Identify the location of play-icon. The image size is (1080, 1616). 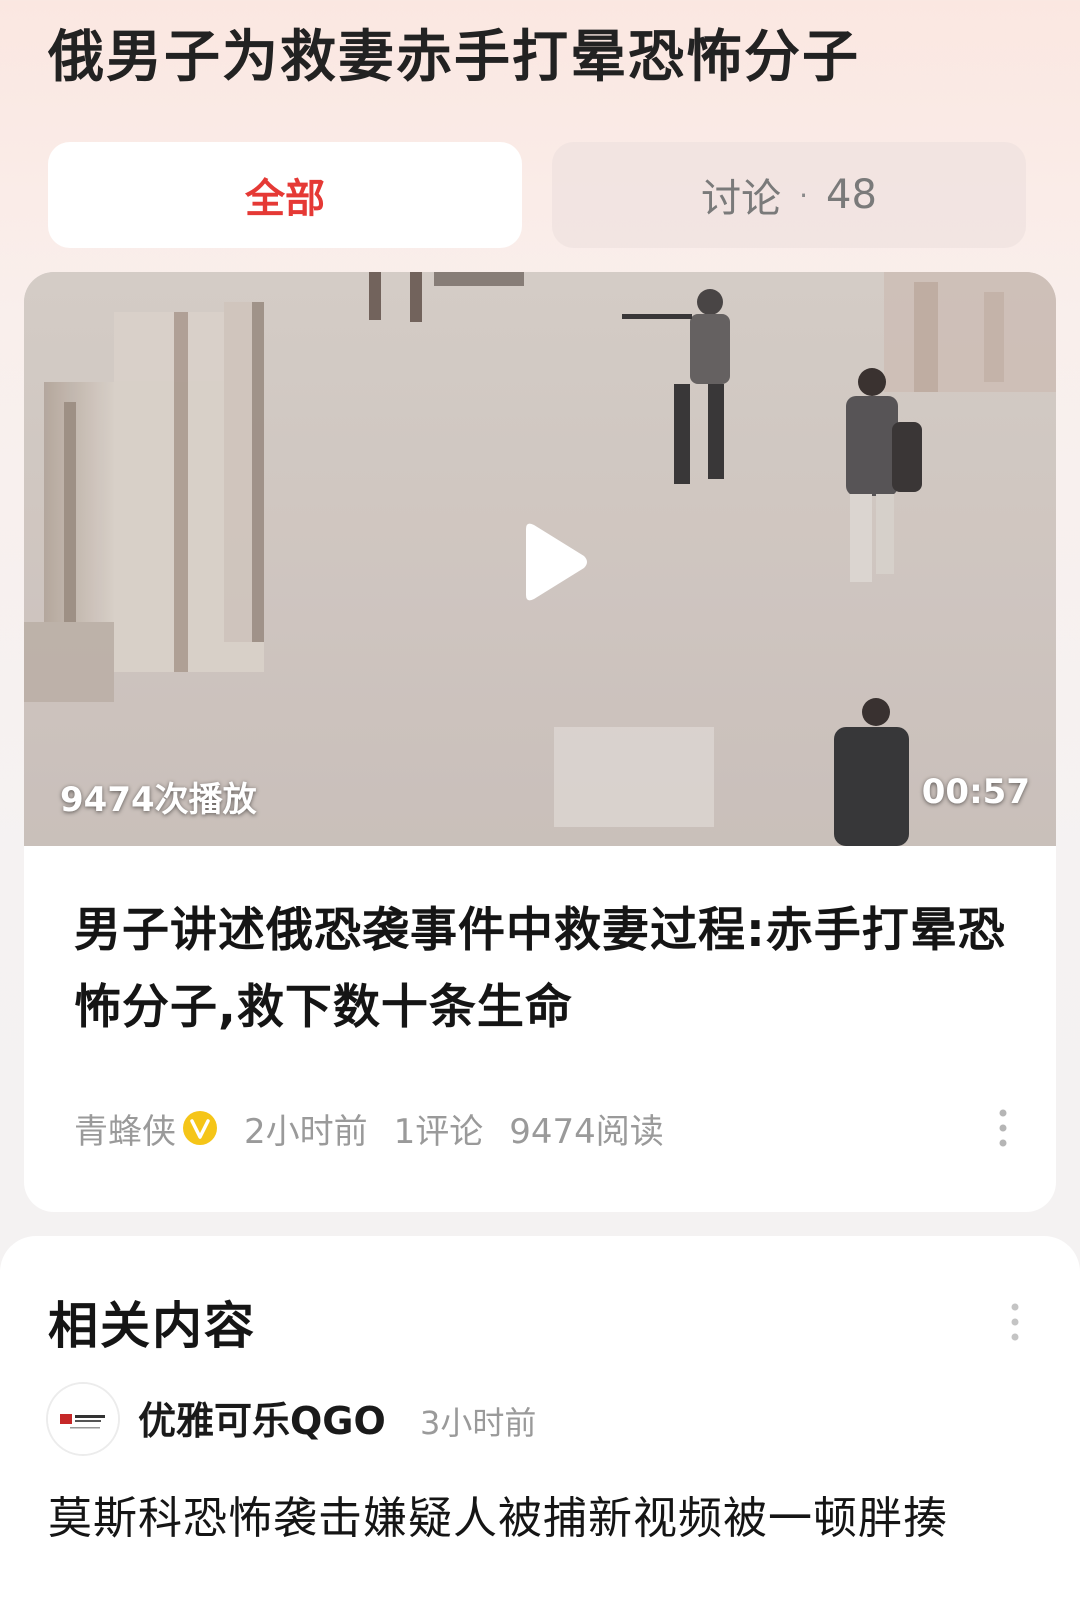
(549, 562).